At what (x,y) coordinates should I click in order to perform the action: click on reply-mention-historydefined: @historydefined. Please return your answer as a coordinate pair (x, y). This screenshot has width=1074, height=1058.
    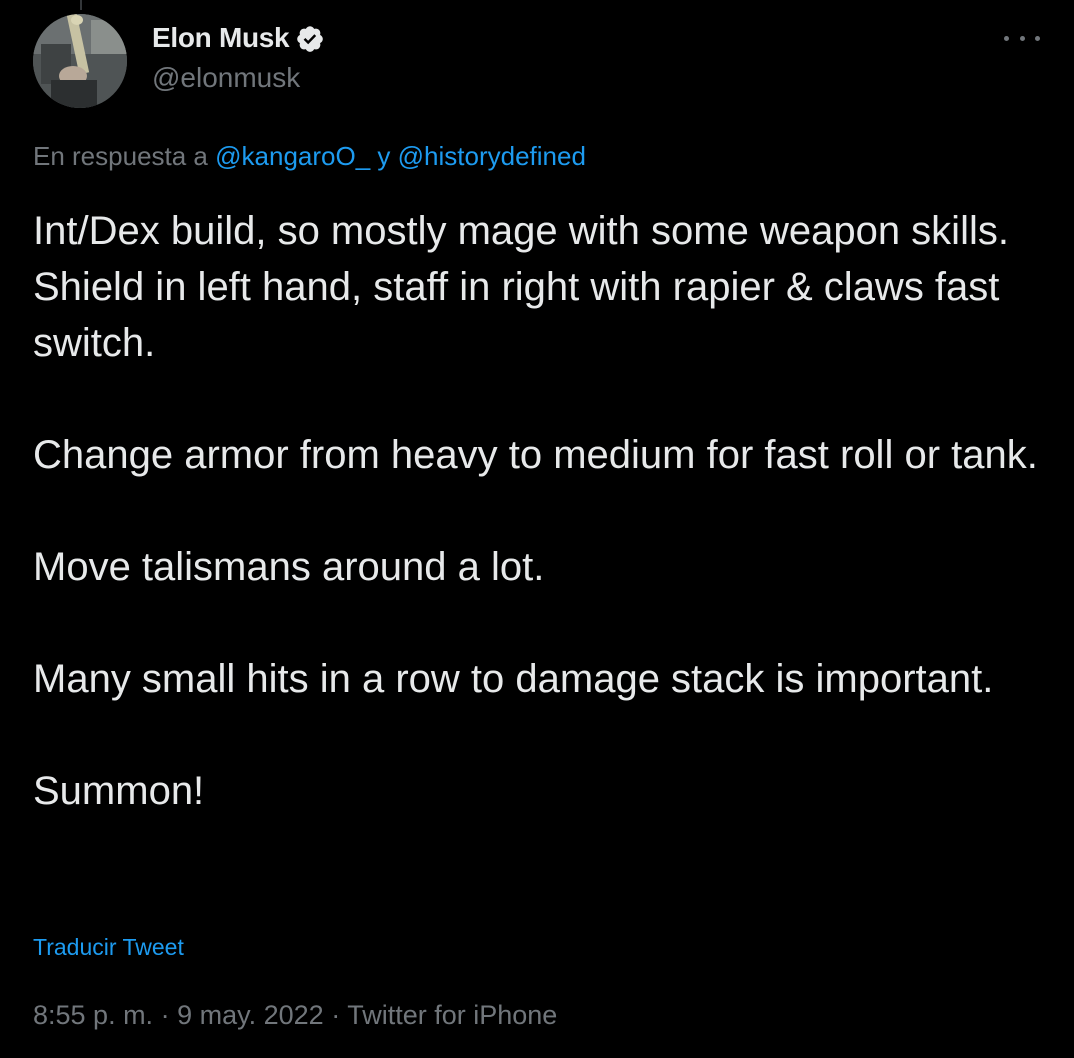
    Looking at the image, I should click on (492, 156).